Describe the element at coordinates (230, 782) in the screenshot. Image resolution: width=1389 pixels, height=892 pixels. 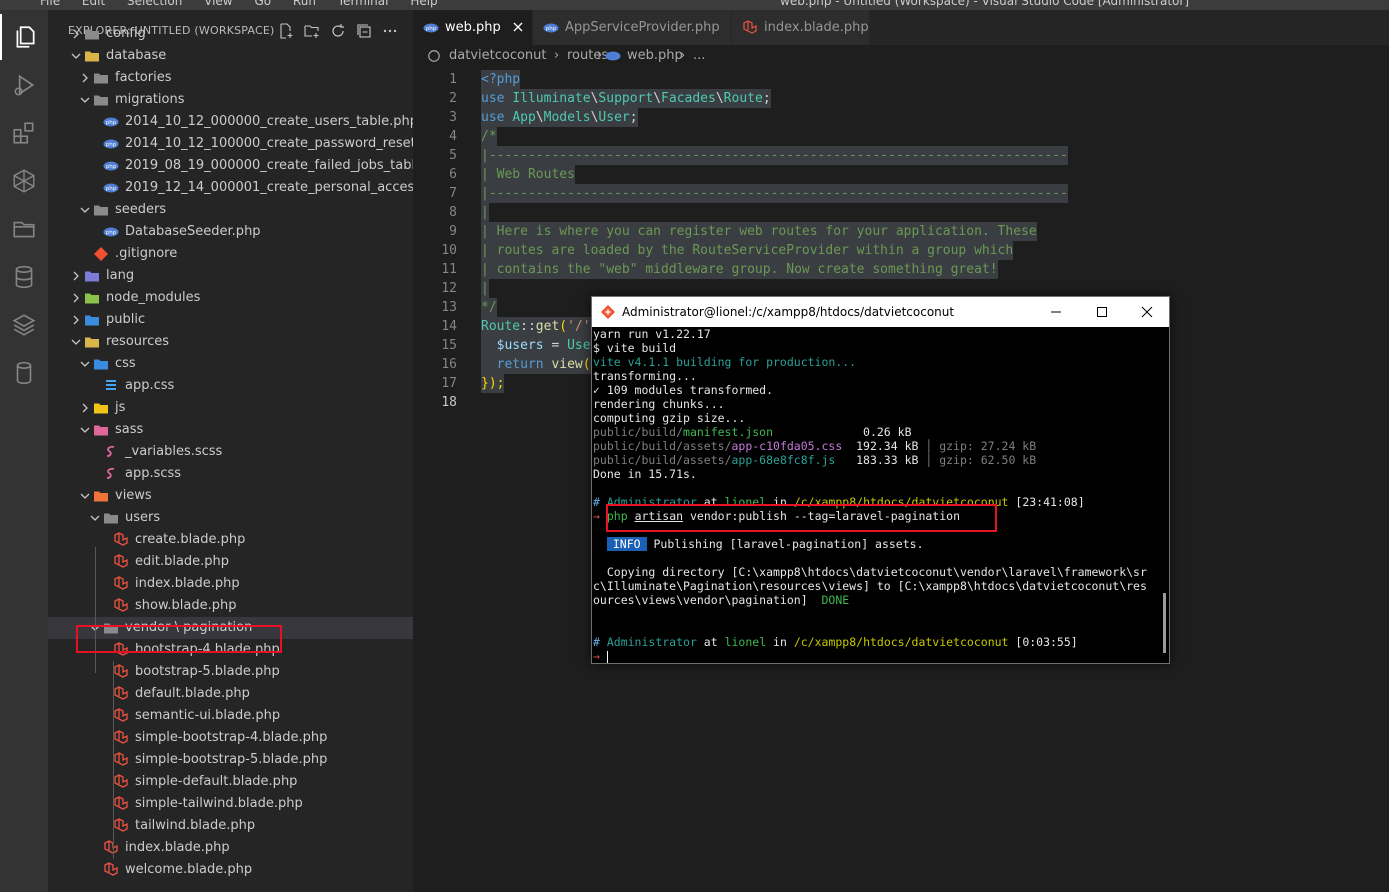
I see `tree-file: simple-default.blade.php` at that location.